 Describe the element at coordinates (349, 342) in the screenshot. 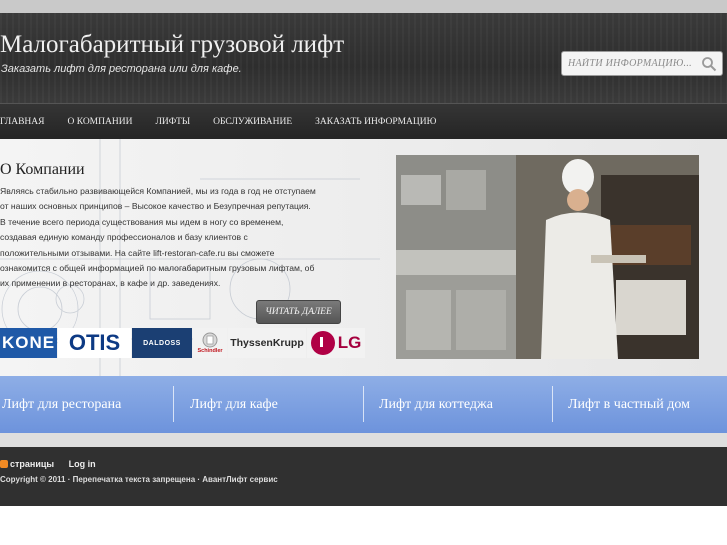

I see `lg-label: LG` at that location.